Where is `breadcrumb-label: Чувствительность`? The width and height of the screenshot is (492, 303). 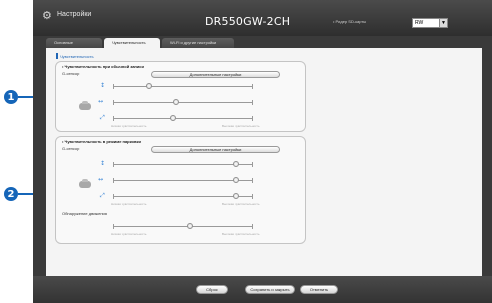
breadcrumb-label: Чувствительность is located at coordinates (77, 56).